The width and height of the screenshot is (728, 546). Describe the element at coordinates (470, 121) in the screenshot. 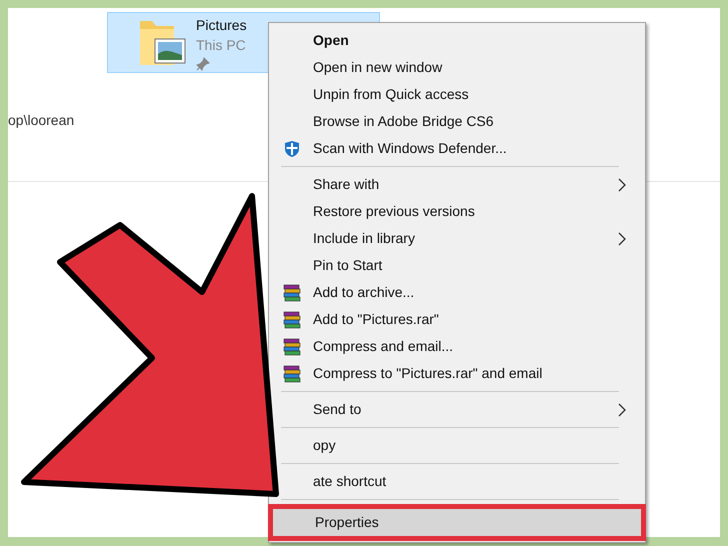

I see `menu-item: Browse in Adobe Bridge CS6` at that location.